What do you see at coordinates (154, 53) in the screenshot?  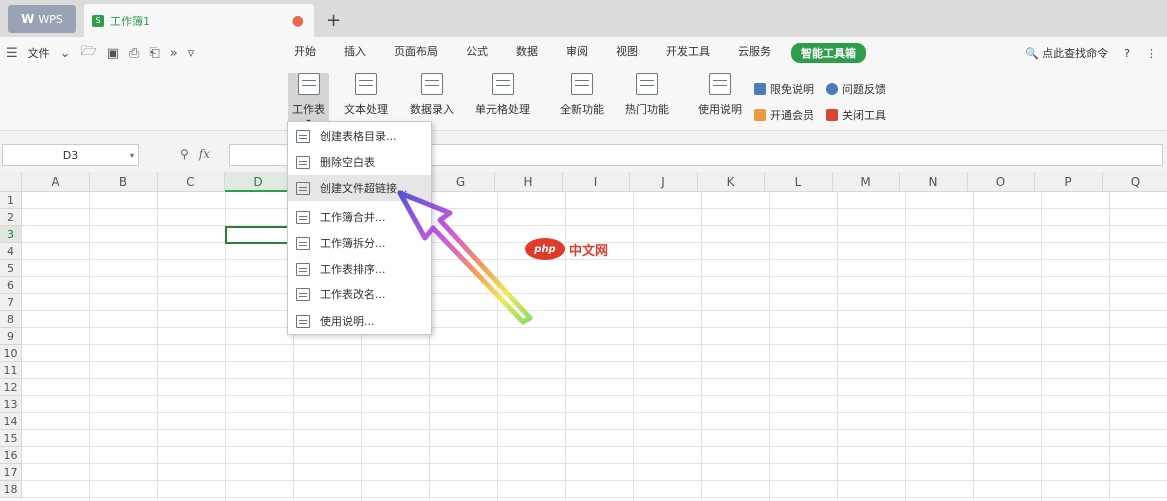 I see `preview-icon: ⎗` at bounding box center [154, 53].